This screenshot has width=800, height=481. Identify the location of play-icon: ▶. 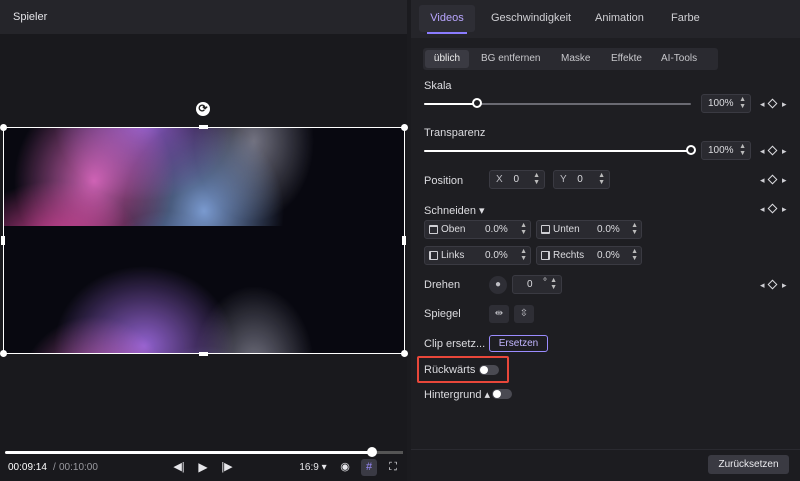
(203, 467).